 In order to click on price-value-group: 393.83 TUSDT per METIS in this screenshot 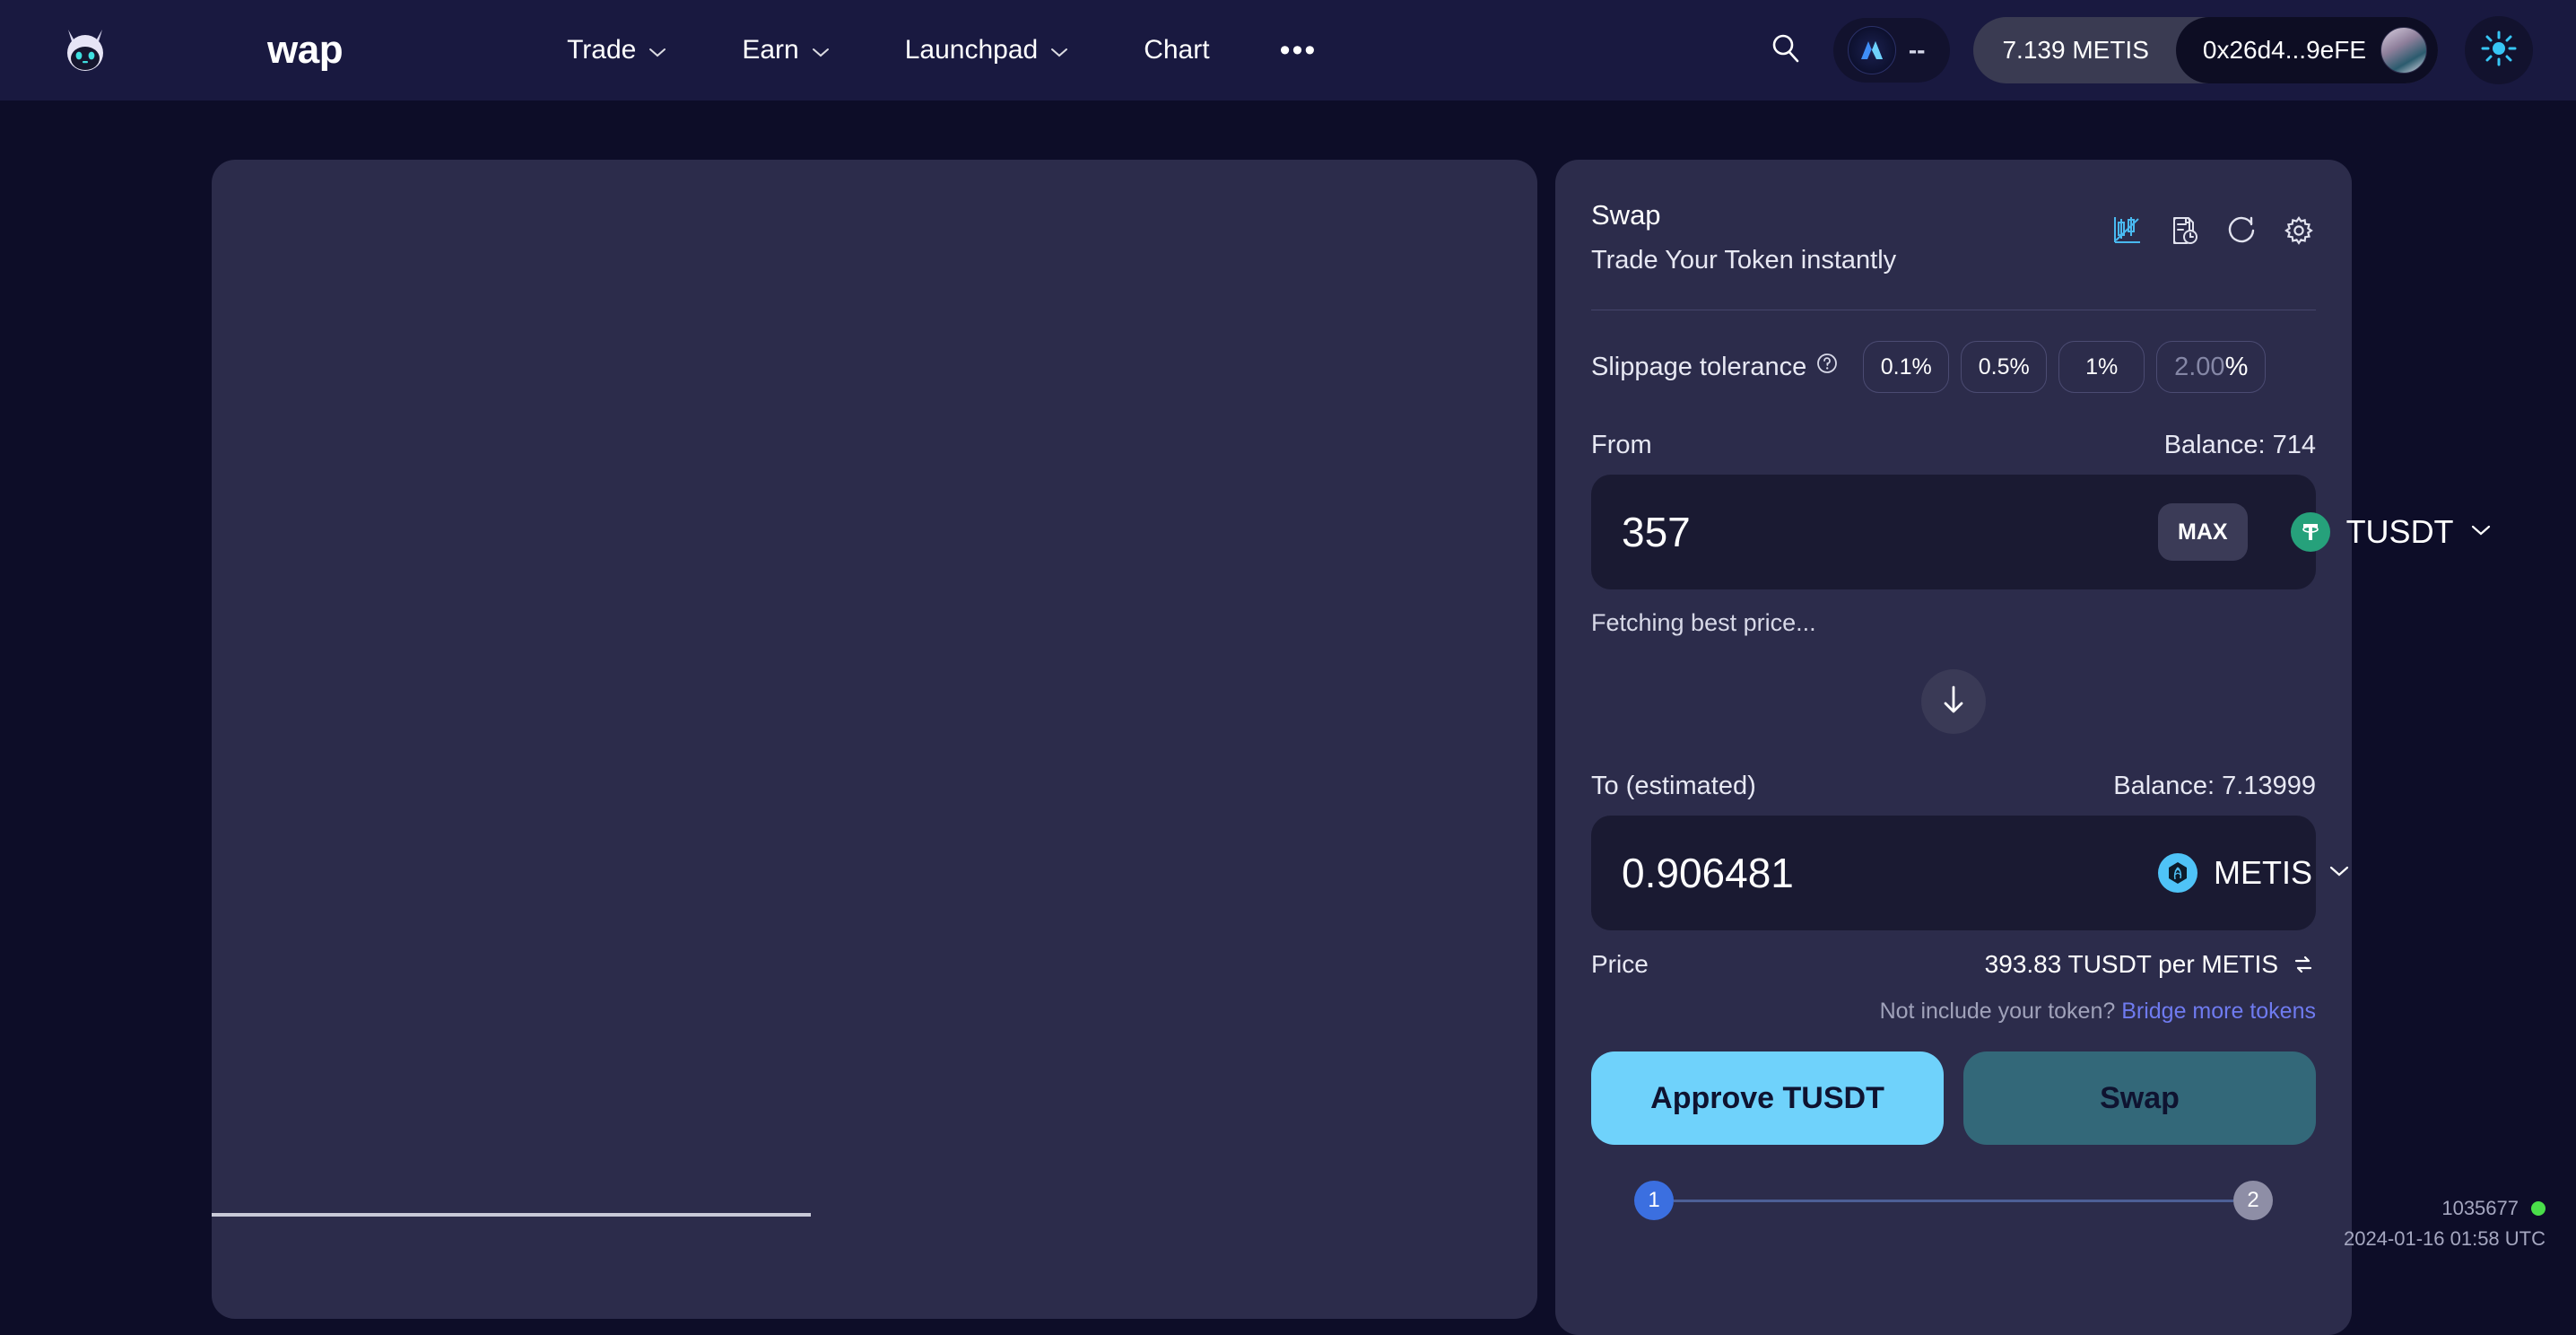, I will do `click(2150, 964)`.